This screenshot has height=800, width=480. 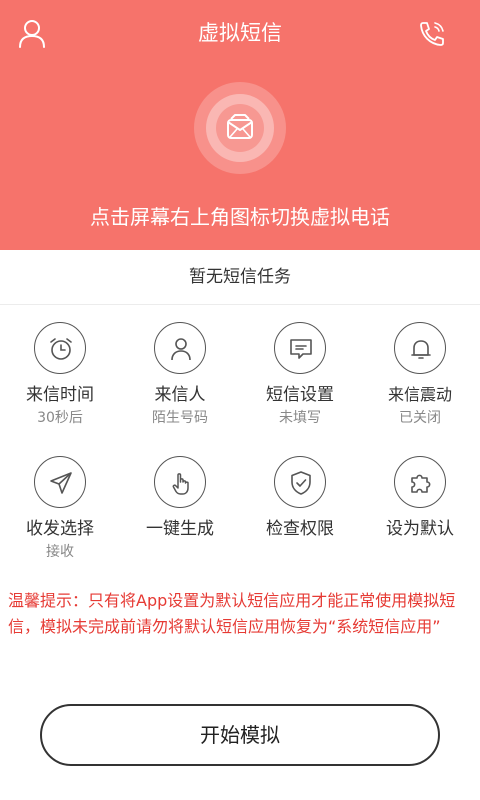 I want to click on grid-item-label: 收发选择, so click(x=60, y=529).